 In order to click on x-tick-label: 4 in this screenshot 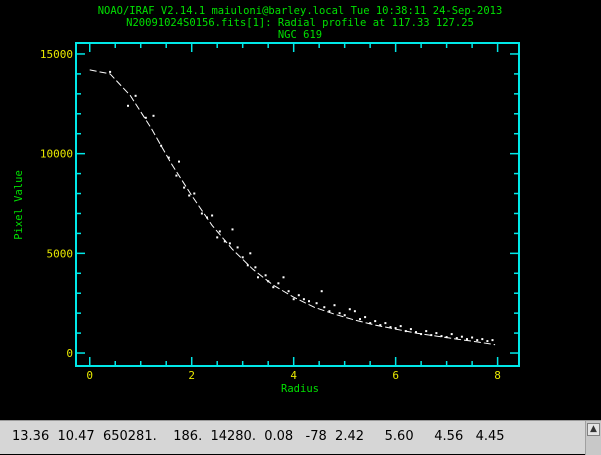, I will do `click(293, 375)`.